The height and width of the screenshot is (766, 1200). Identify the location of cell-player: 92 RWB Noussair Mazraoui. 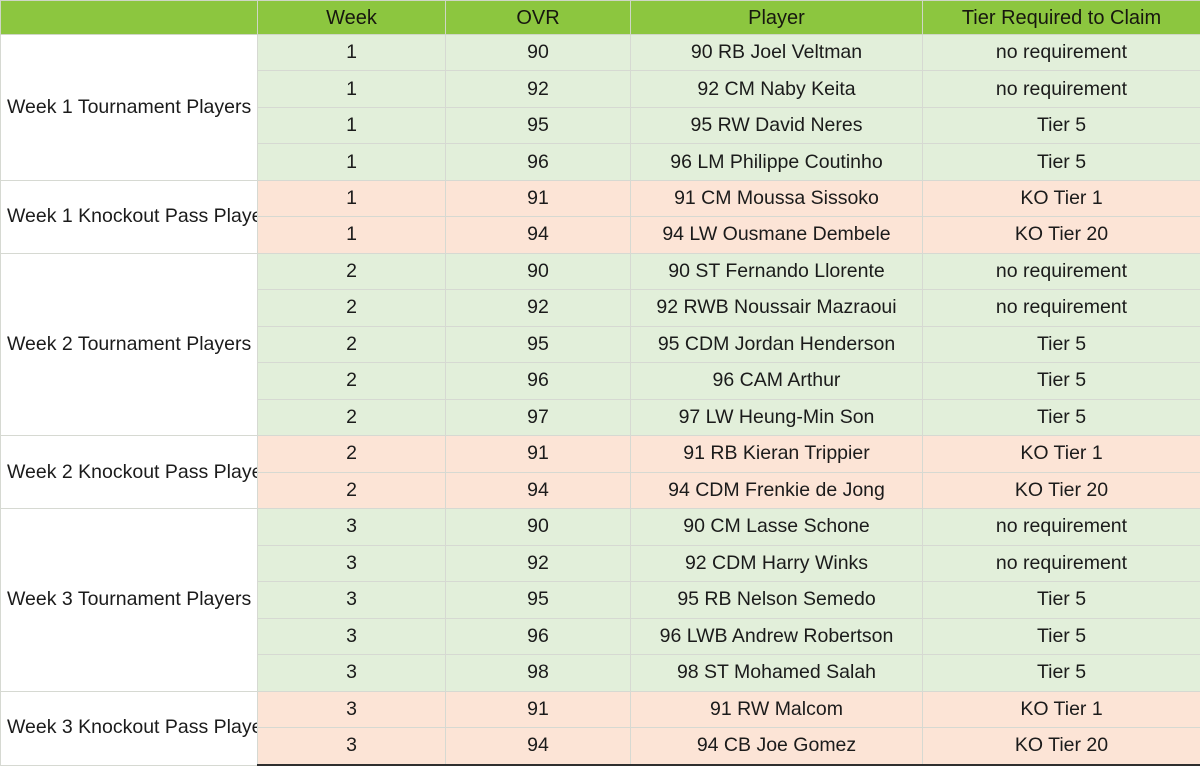
(776, 308).